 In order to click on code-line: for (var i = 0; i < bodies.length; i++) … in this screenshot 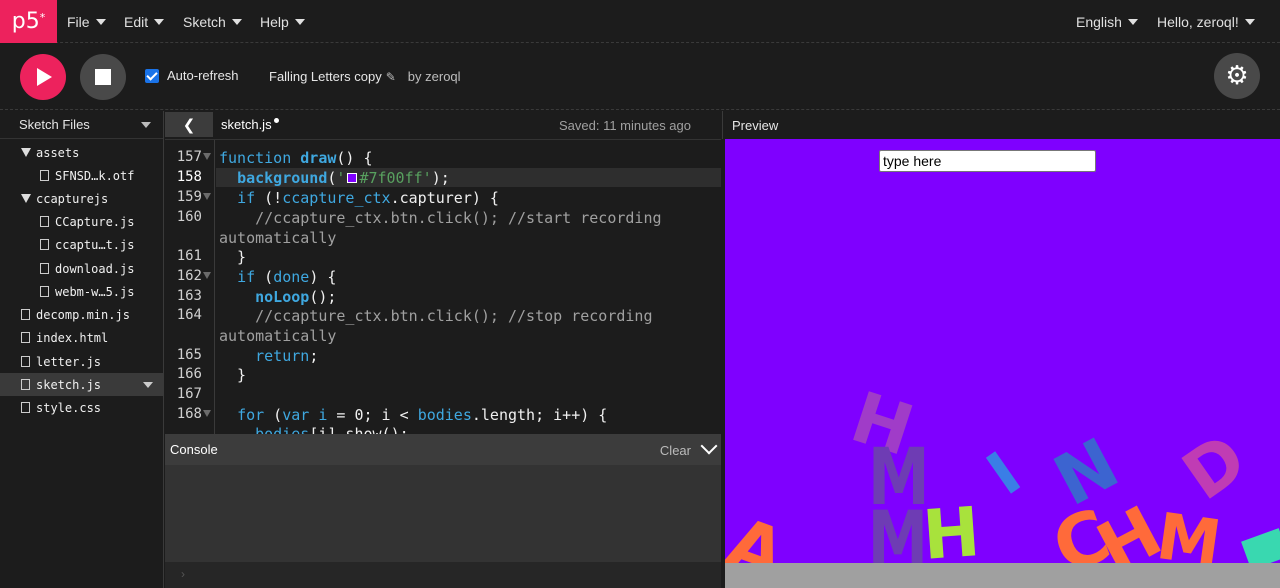, I will do `click(422, 415)`.